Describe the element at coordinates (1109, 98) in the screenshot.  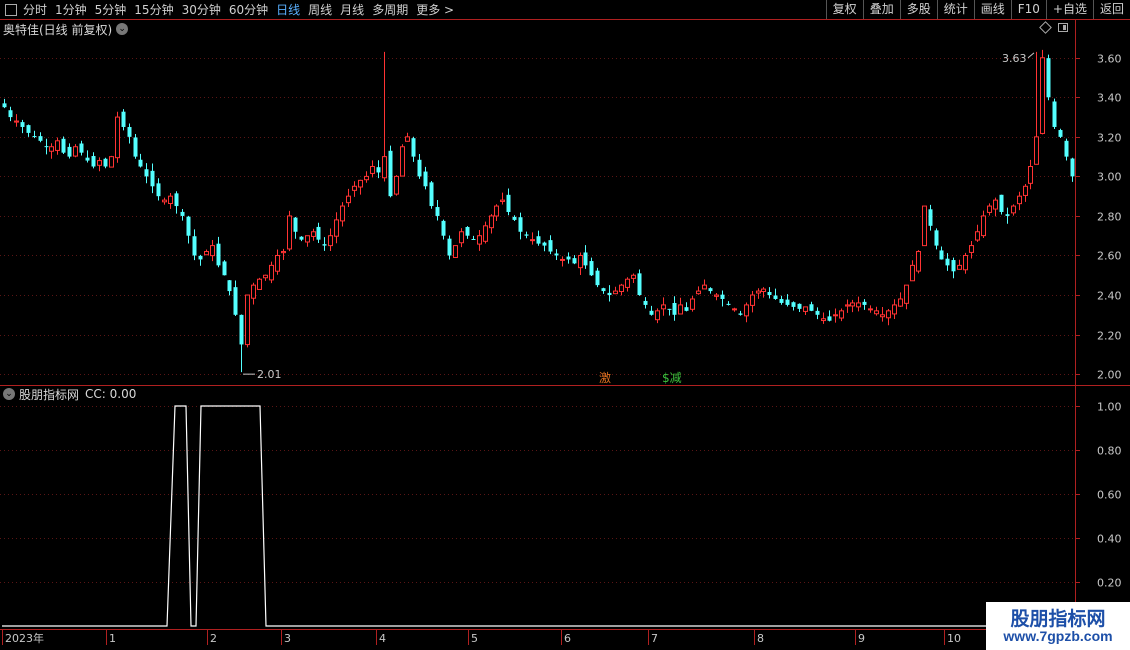
I see `price-tick-label: 3.40` at that location.